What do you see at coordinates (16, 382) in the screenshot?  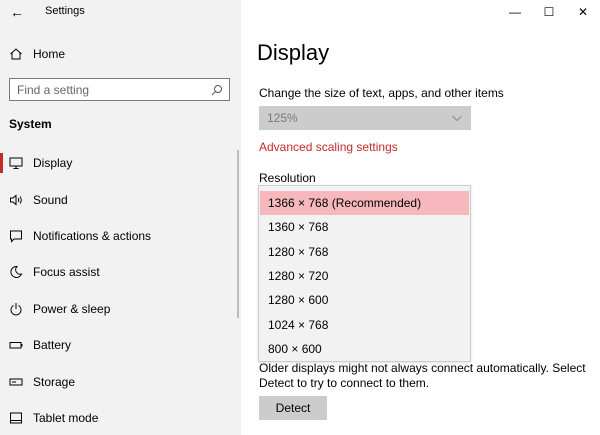 I see `storage-icon` at bounding box center [16, 382].